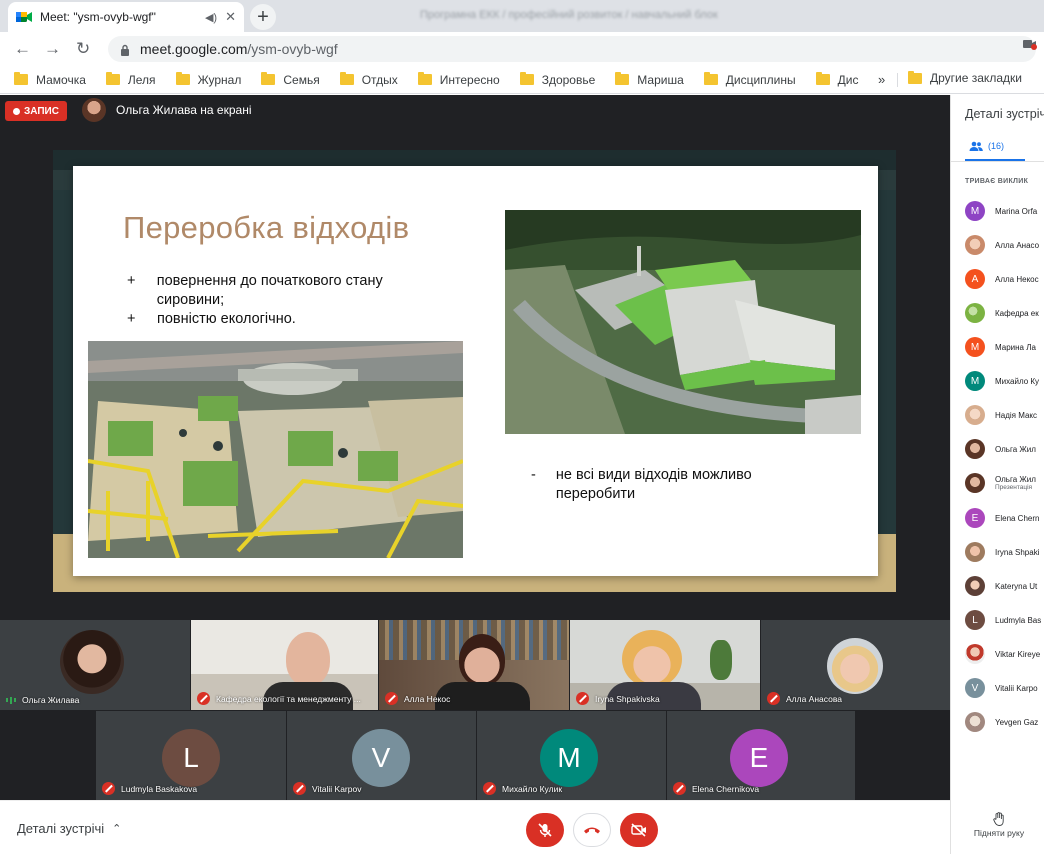  What do you see at coordinates (263, 17) in the screenshot?
I see `new-tab-button: +` at bounding box center [263, 17].